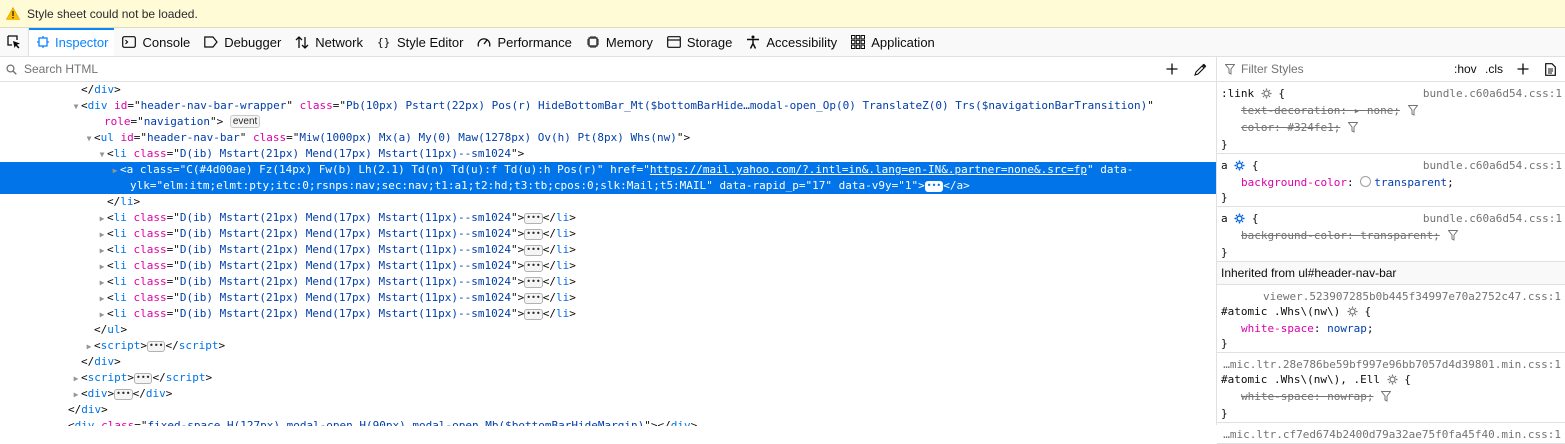 This screenshot has height=444, width=1565. I want to click on toggle-pseudo-classes-button: :hov, so click(1465, 69).